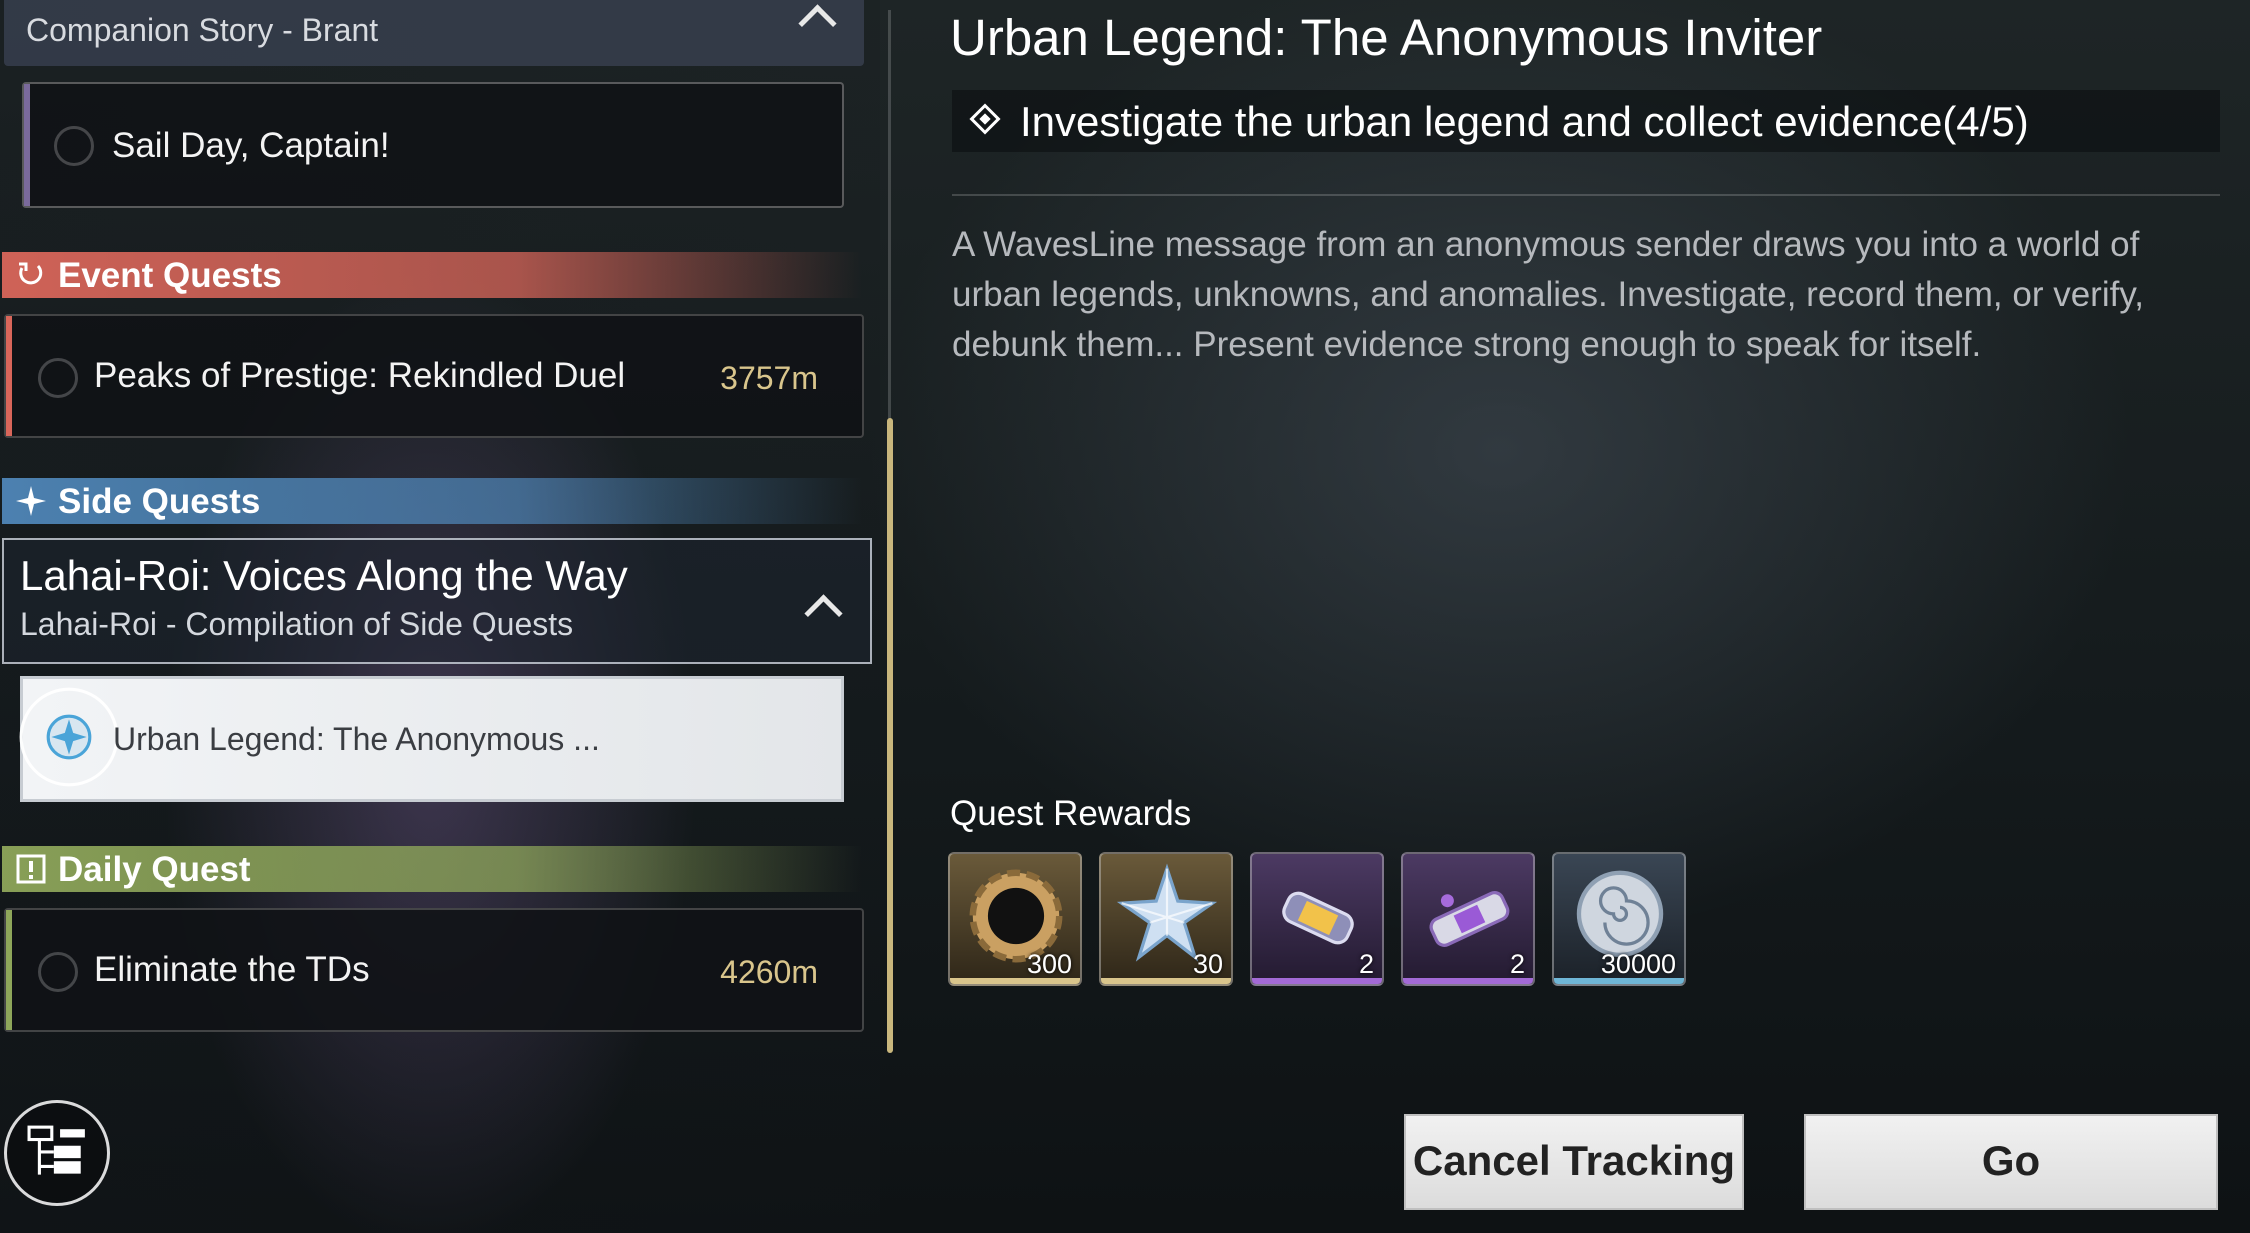 The width and height of the screenshot is (2250, 1233). I want to click on section-daily-quest: Daily Quest, so click(432, 869).